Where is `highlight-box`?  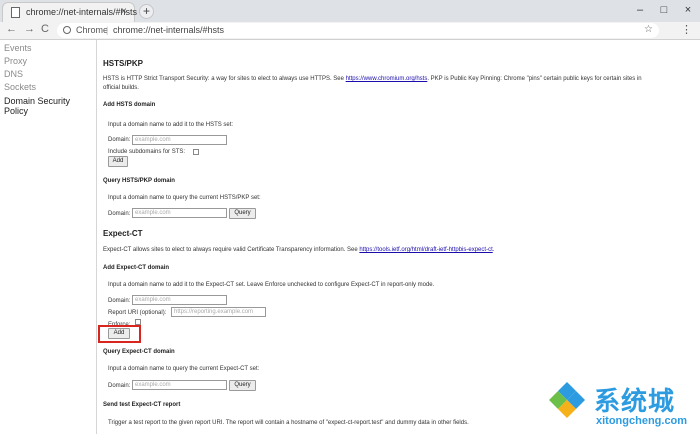 highlight-box is located at coordinates (119, 334).